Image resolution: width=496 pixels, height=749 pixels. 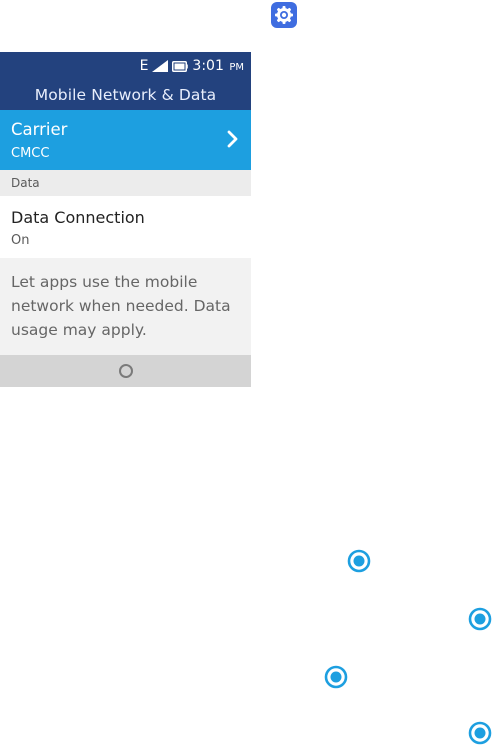 I want to click on carrier-value: CMCC, so click(x=30, y=153).